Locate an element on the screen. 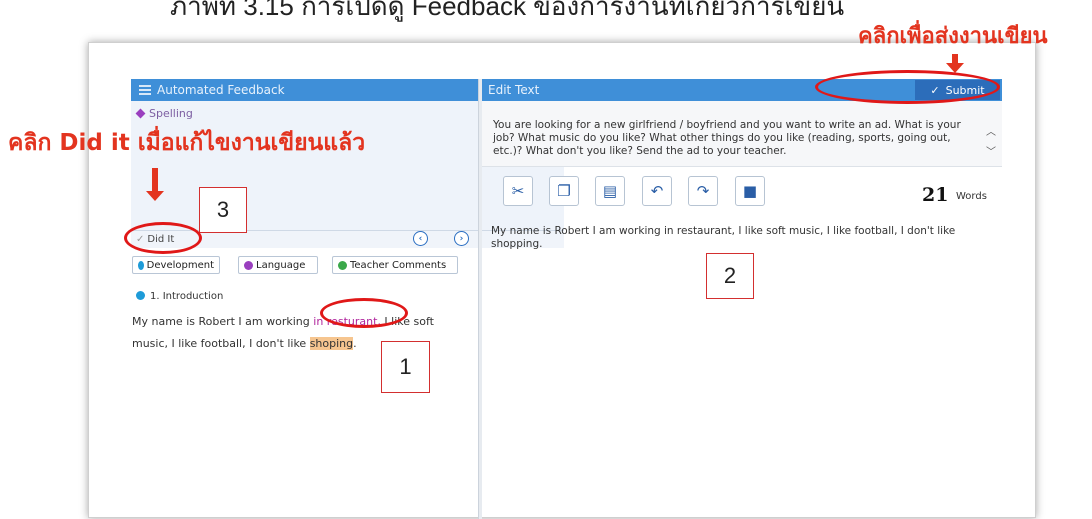 Image resolution: width=1092 pixels, height=519 pixels. undo-icon: ↶ is located at coordinates (657, 191).